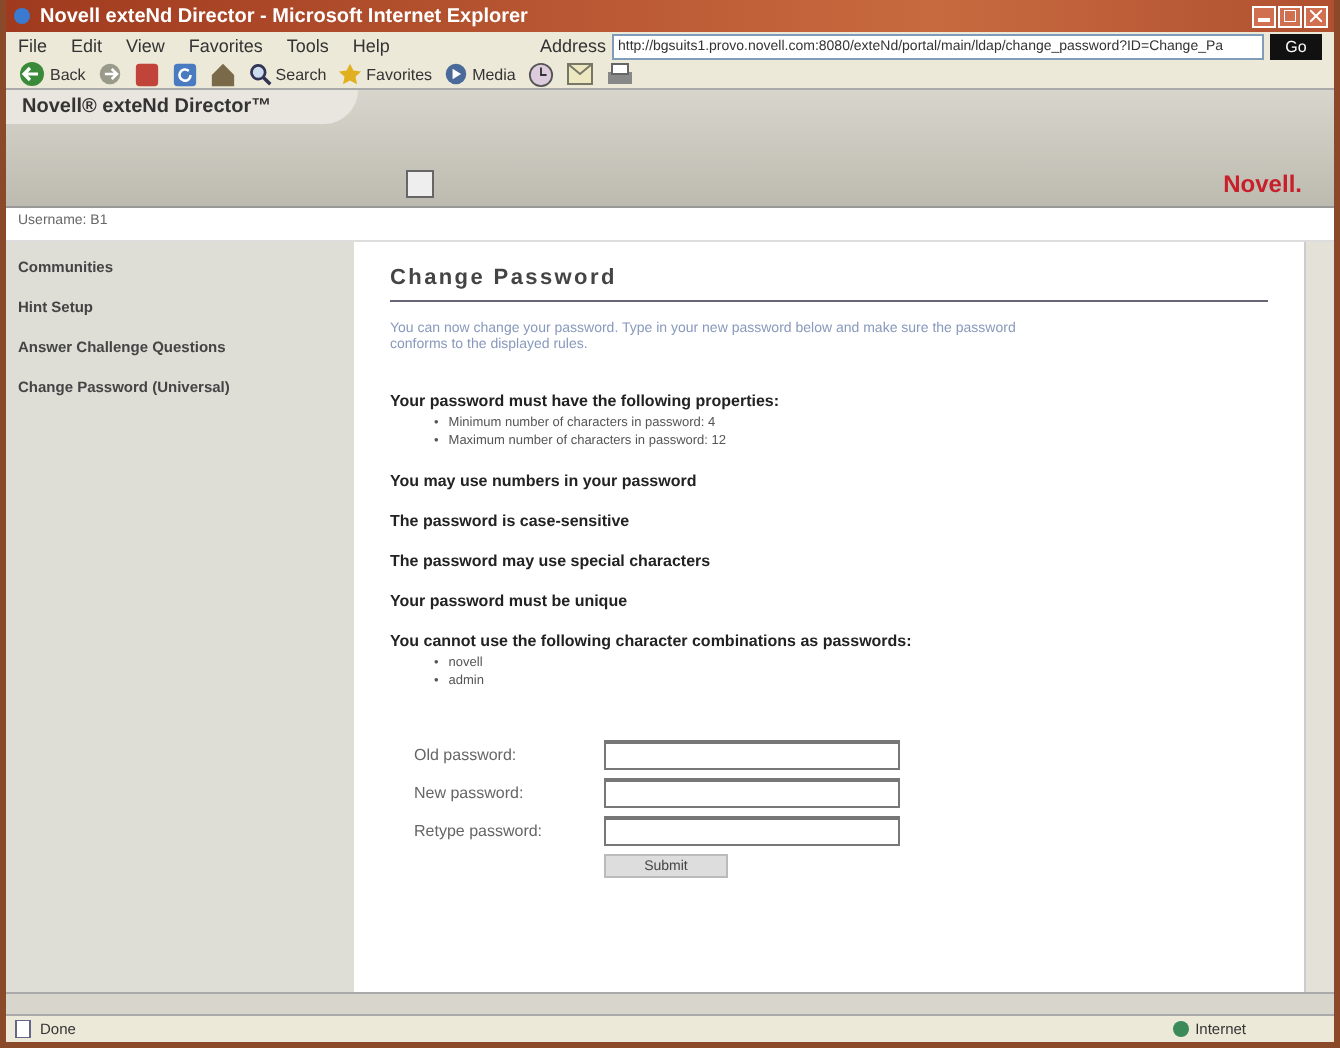 The width and height of the screenshot is (1340, 1048). Describe the element at coordinates (184, 74) in the screenshot. I see `refresh-icon` at that location.